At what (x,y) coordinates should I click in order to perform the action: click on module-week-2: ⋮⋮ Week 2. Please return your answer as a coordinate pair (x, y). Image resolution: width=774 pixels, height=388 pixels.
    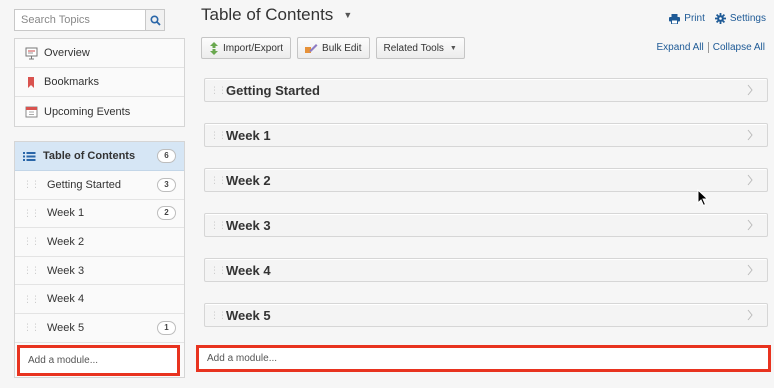
    Looking at the image, I should click on (486, 180).